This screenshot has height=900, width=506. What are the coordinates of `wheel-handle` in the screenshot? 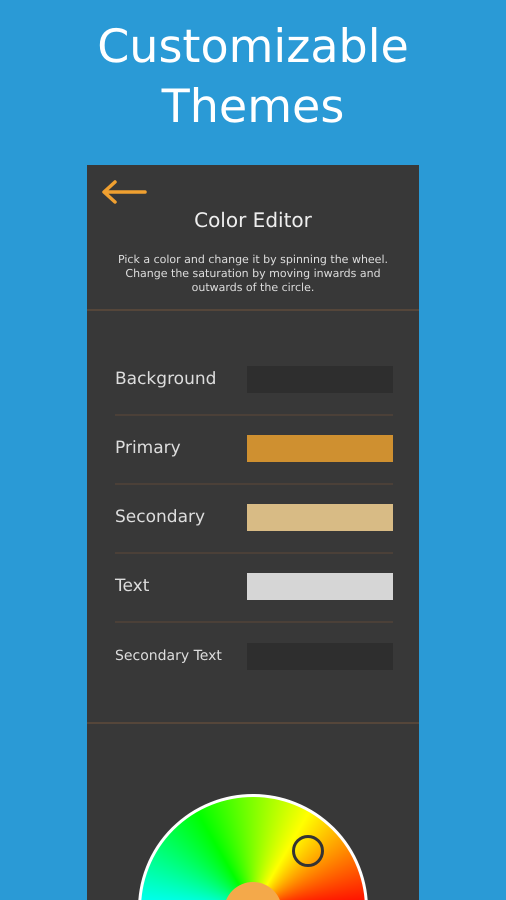 It's located at (308, 851).